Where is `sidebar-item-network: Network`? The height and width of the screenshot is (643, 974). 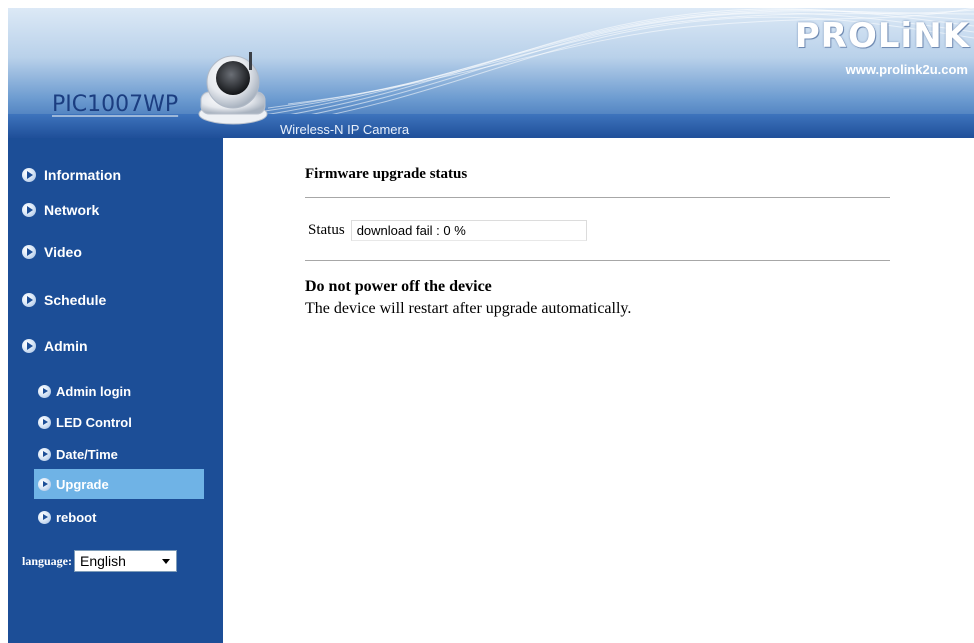
sidebar-item-network: Network is located at coordinates (60, 210).